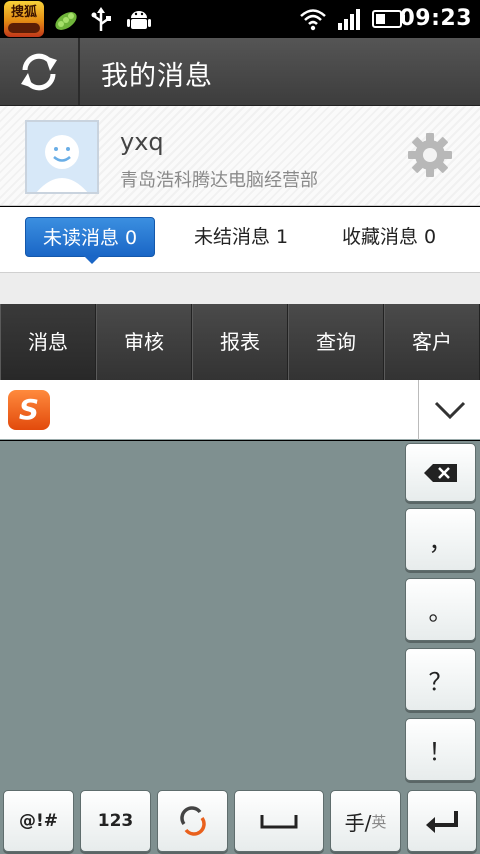  Describe the element at coordinates (48, 342) in the screenshot. I see `nav-messages: 消息` at that location.